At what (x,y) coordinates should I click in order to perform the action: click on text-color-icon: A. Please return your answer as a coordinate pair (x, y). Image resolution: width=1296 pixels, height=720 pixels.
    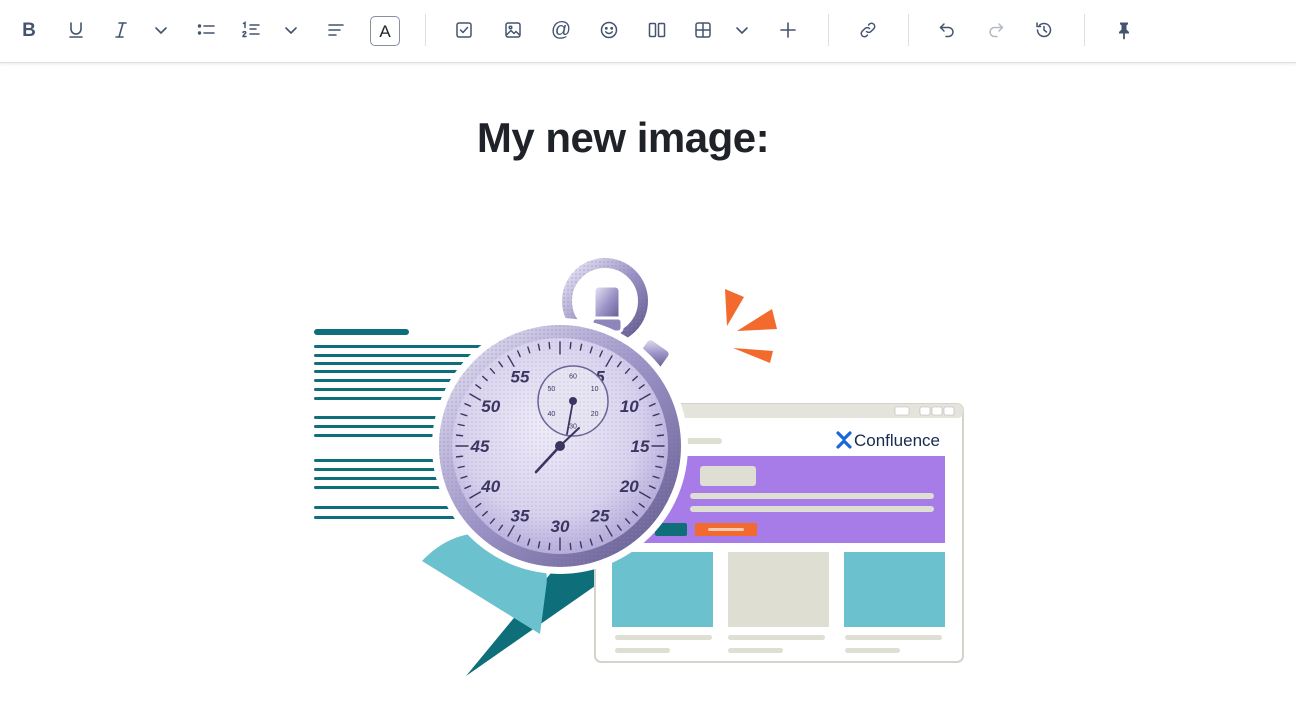
    Looking at the image, I should click on (385, 31).